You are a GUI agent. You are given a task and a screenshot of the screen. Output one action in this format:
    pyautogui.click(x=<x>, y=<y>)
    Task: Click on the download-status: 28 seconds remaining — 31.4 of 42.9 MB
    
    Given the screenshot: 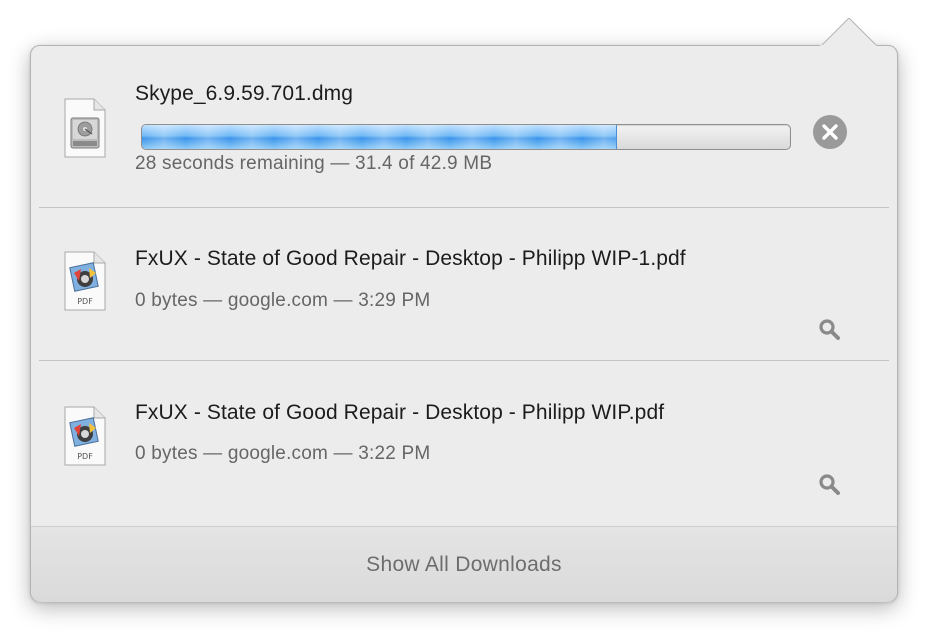 What is the action you would take?
    pyautogui.click(x=314, y=163)
    